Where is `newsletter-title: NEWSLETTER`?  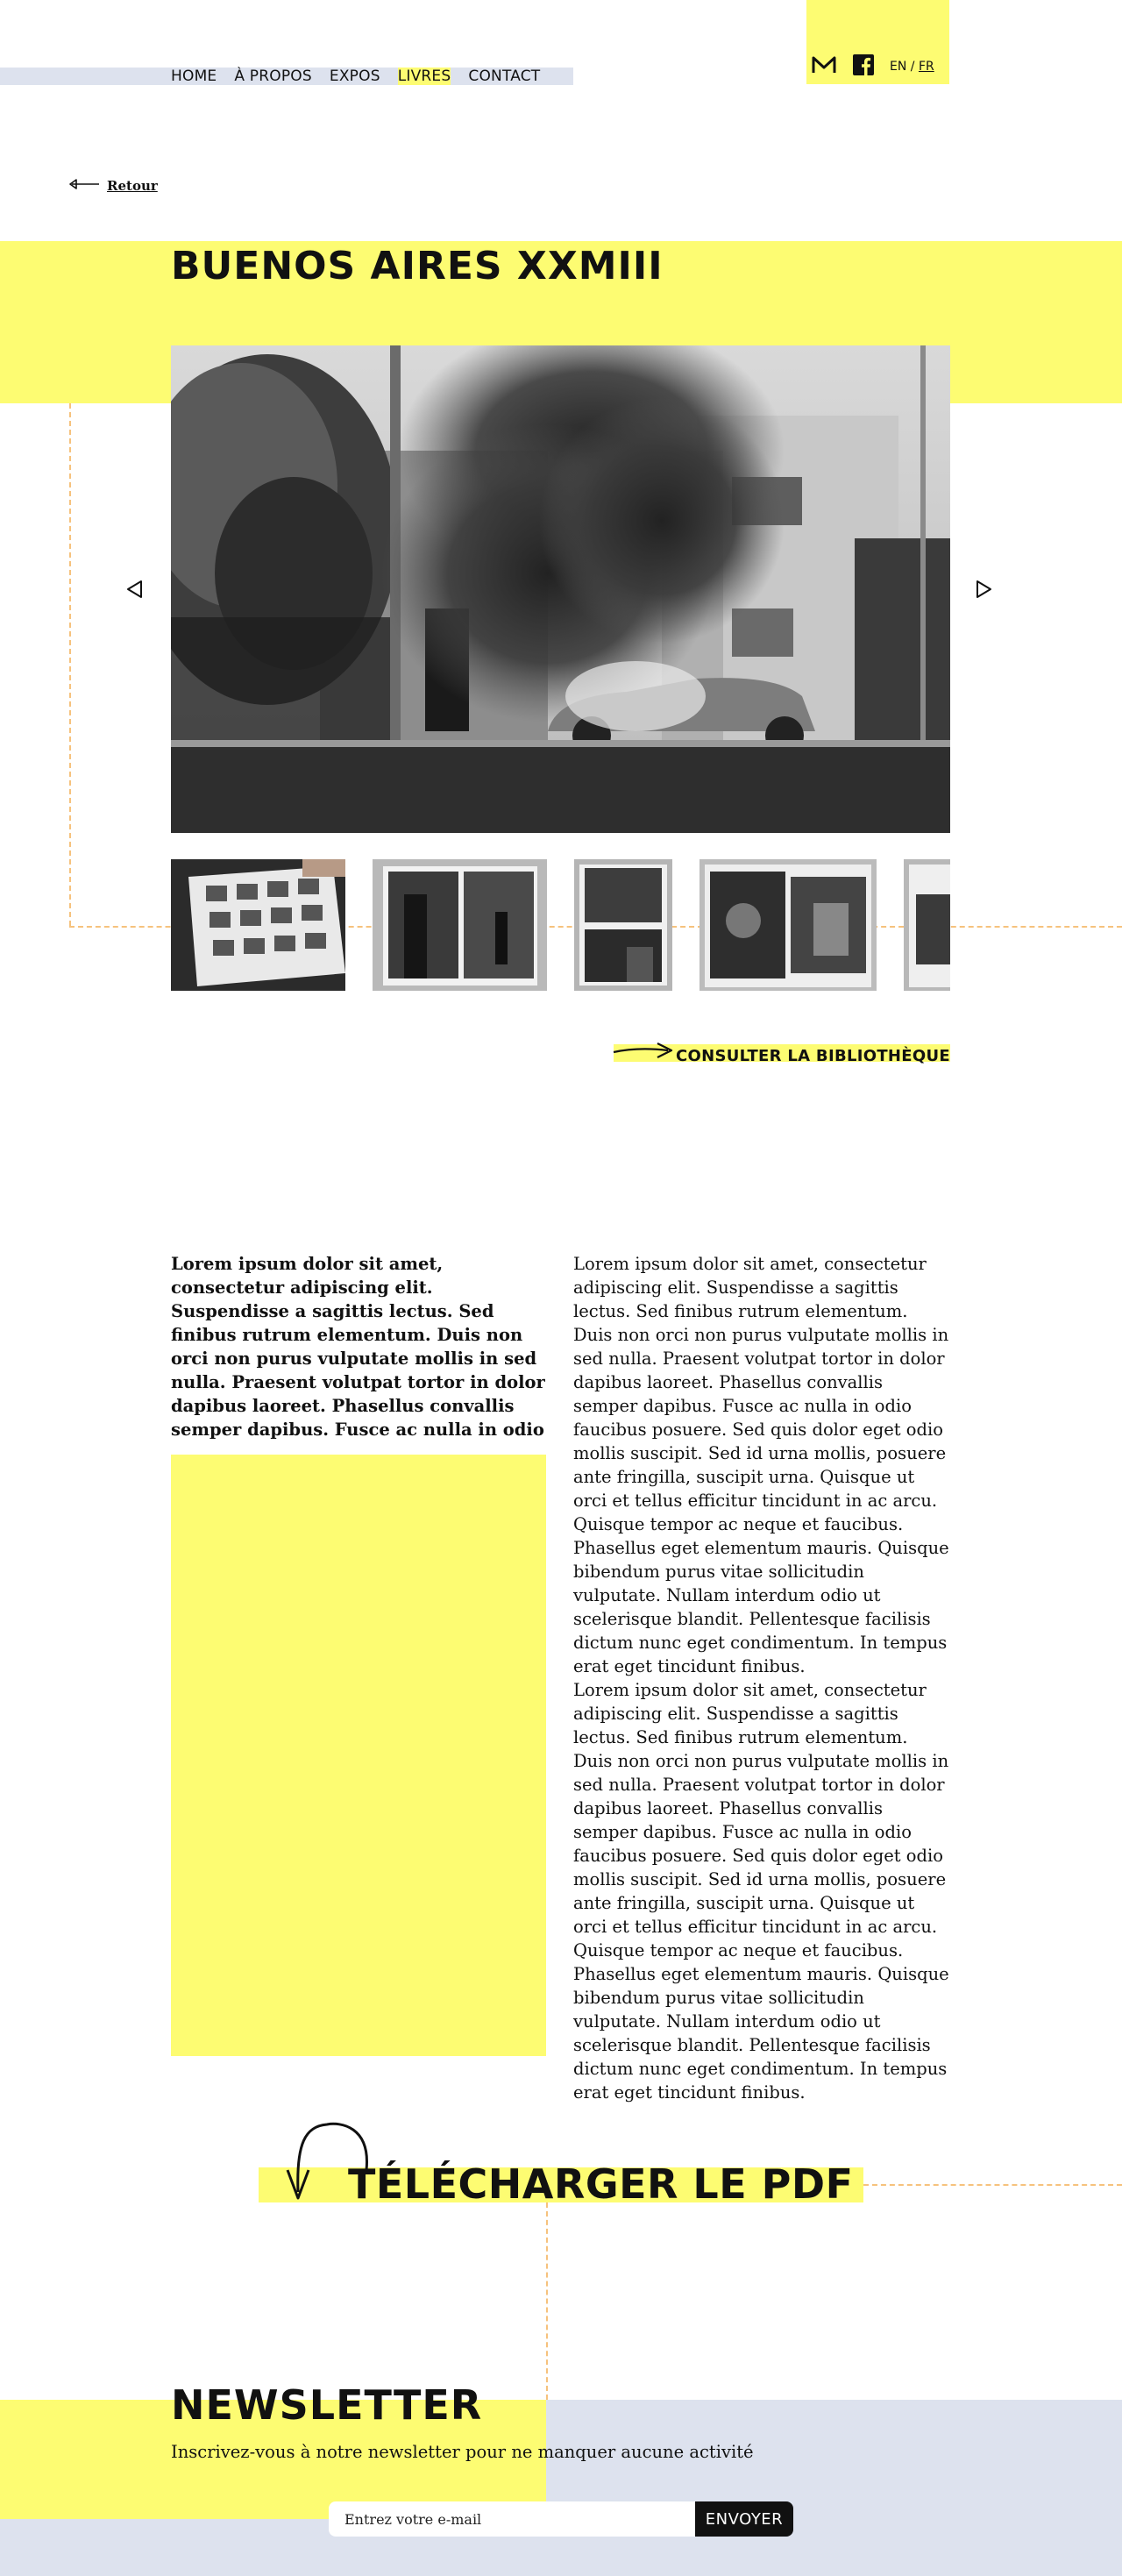 newsletter-title: NEWSLETTER is located at coordinates (327, 2405).